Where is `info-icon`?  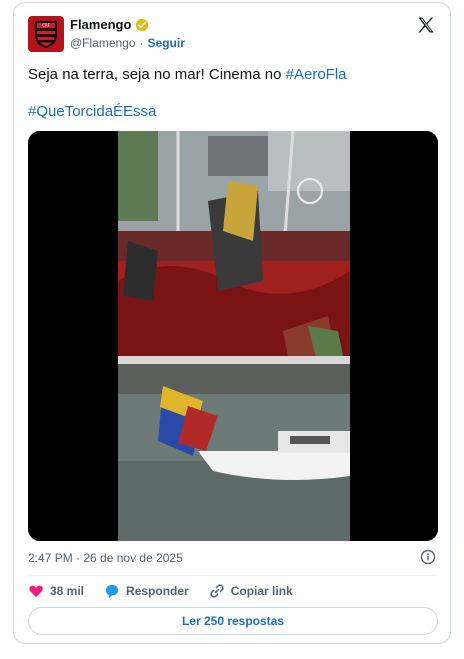 info-icon is located at coordinates (428, 557).